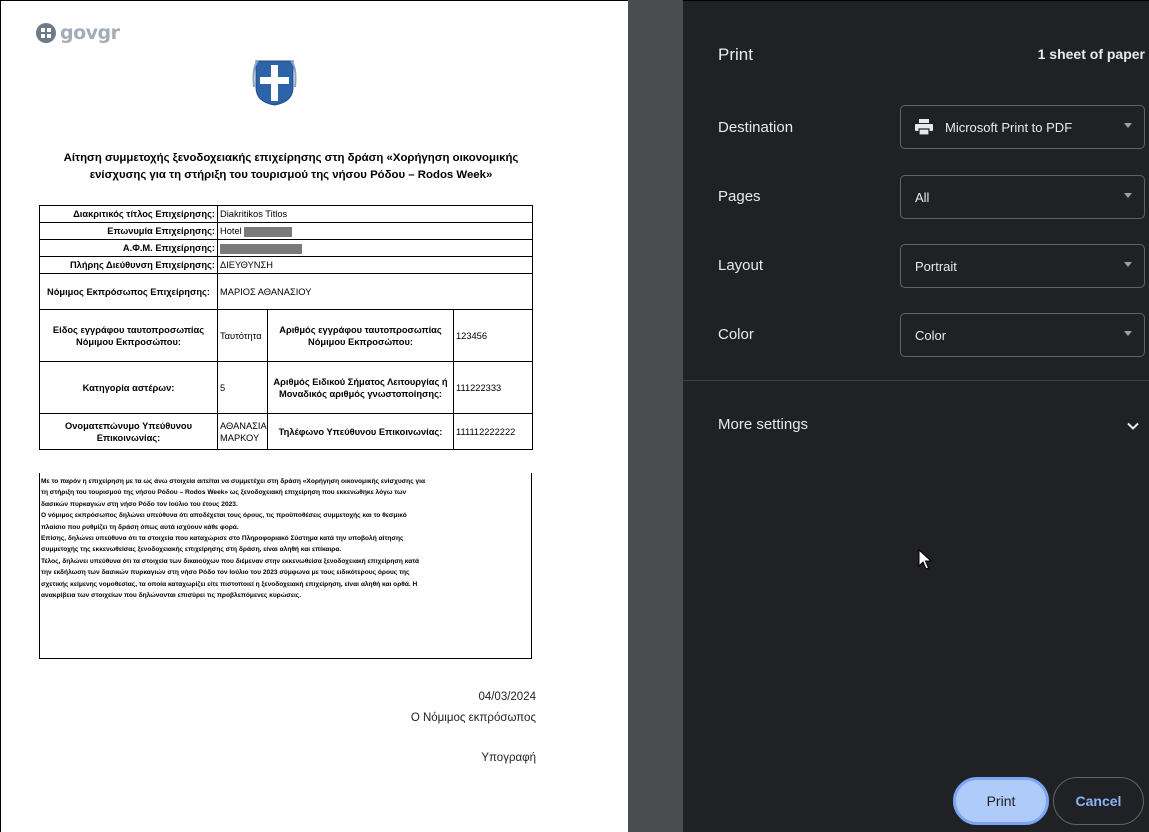  Describe the element at coordinates (46, 33) in the screenshot. I see `govgr-emblem-icon` at that location.